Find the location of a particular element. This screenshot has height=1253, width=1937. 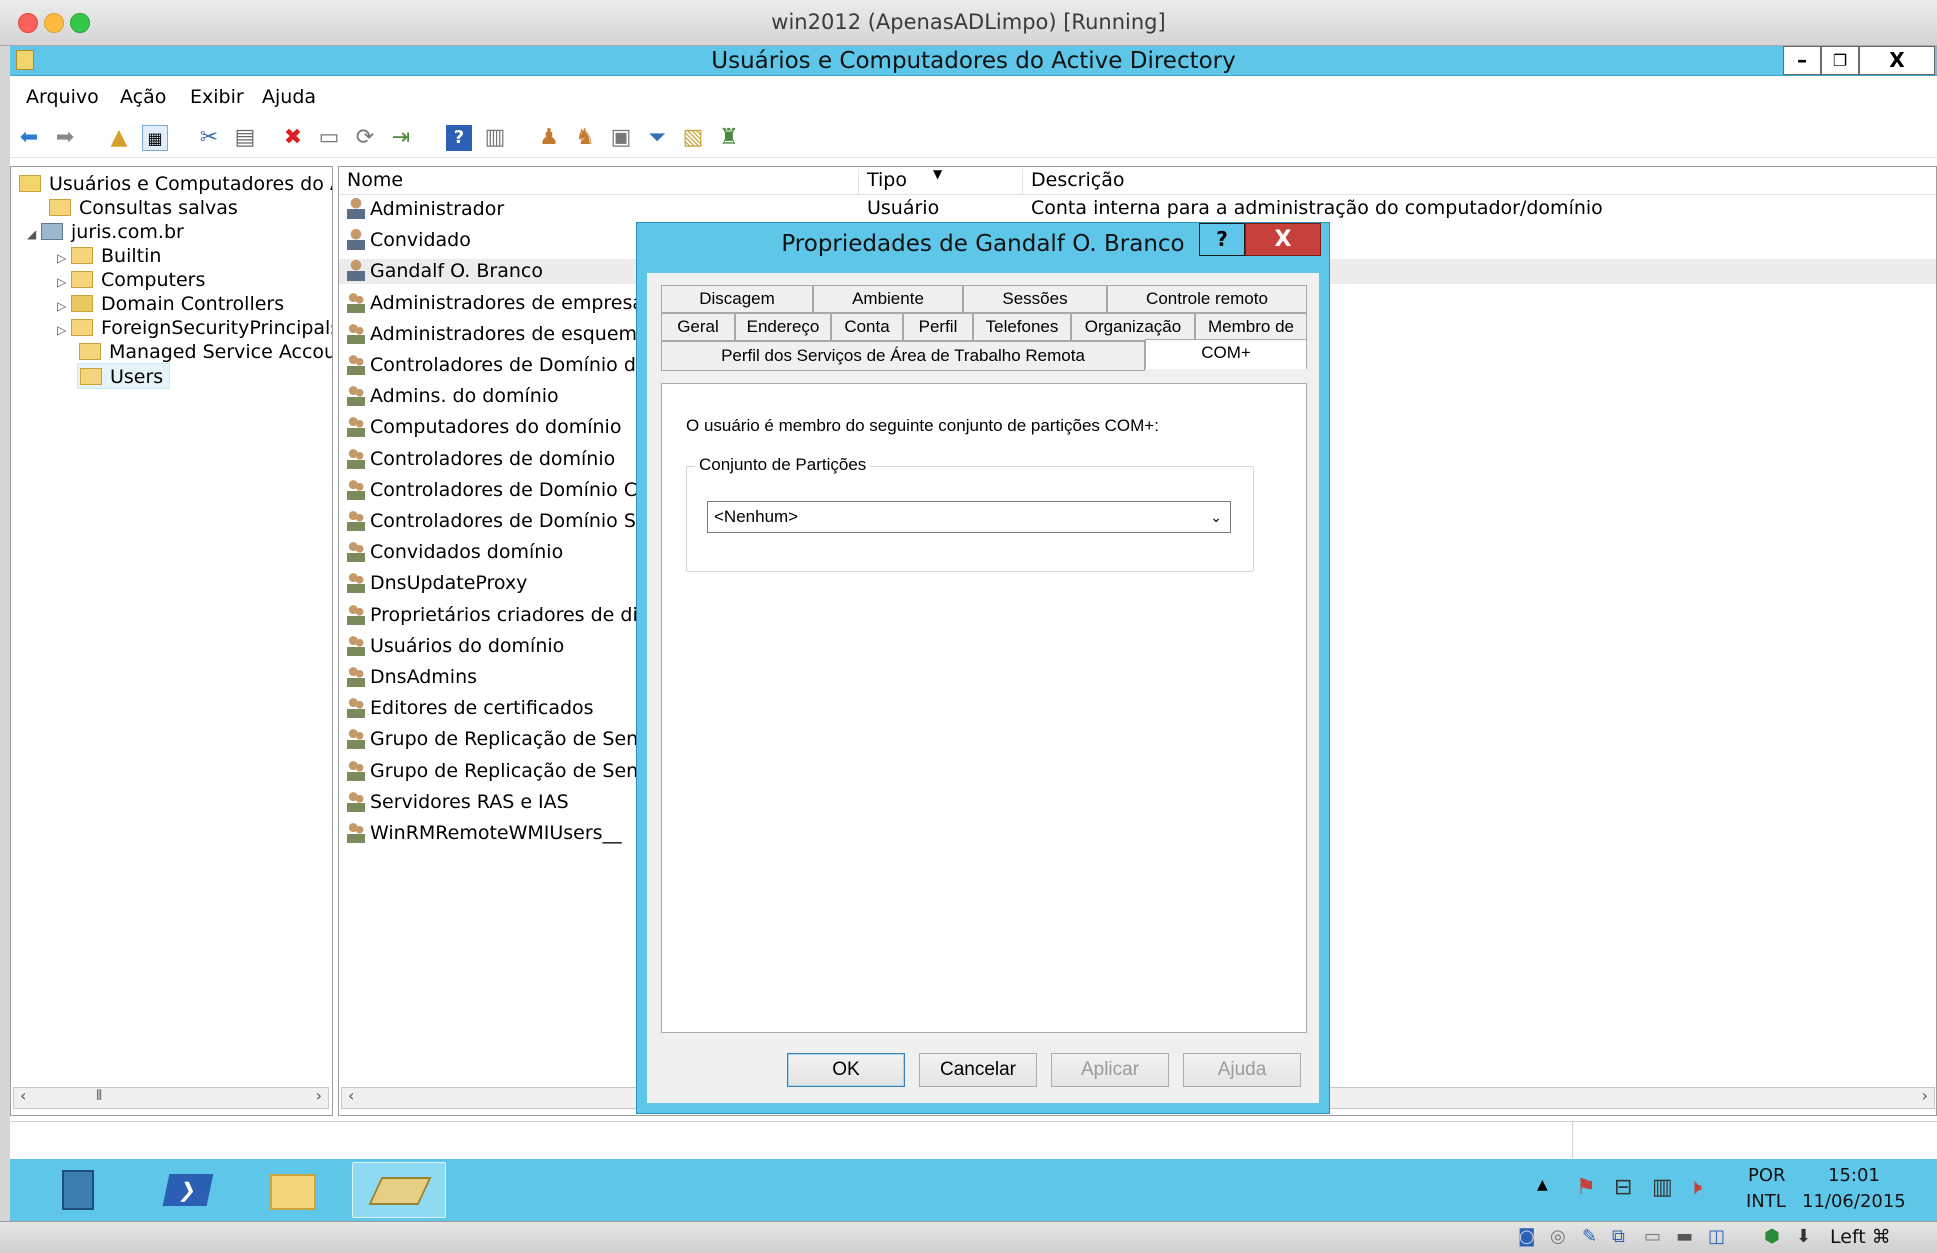

row-name-text: Convidados domínio is located at coordinates (467, 552).